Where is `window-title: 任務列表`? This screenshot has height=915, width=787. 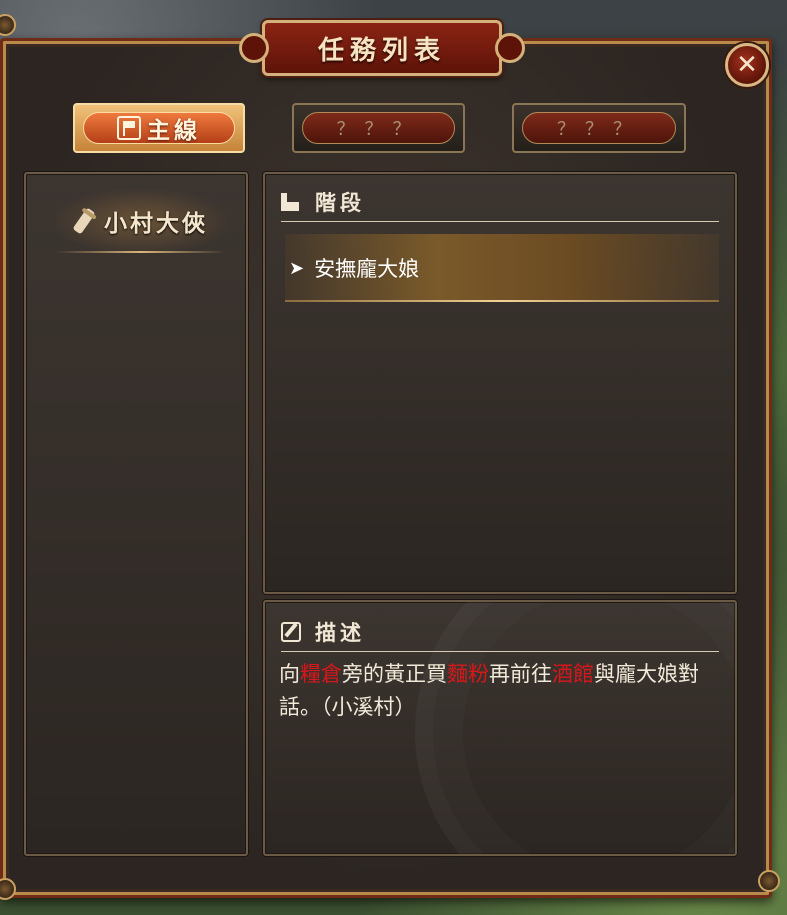
window-title: 任務列表 is located at coordinates (381, 50).